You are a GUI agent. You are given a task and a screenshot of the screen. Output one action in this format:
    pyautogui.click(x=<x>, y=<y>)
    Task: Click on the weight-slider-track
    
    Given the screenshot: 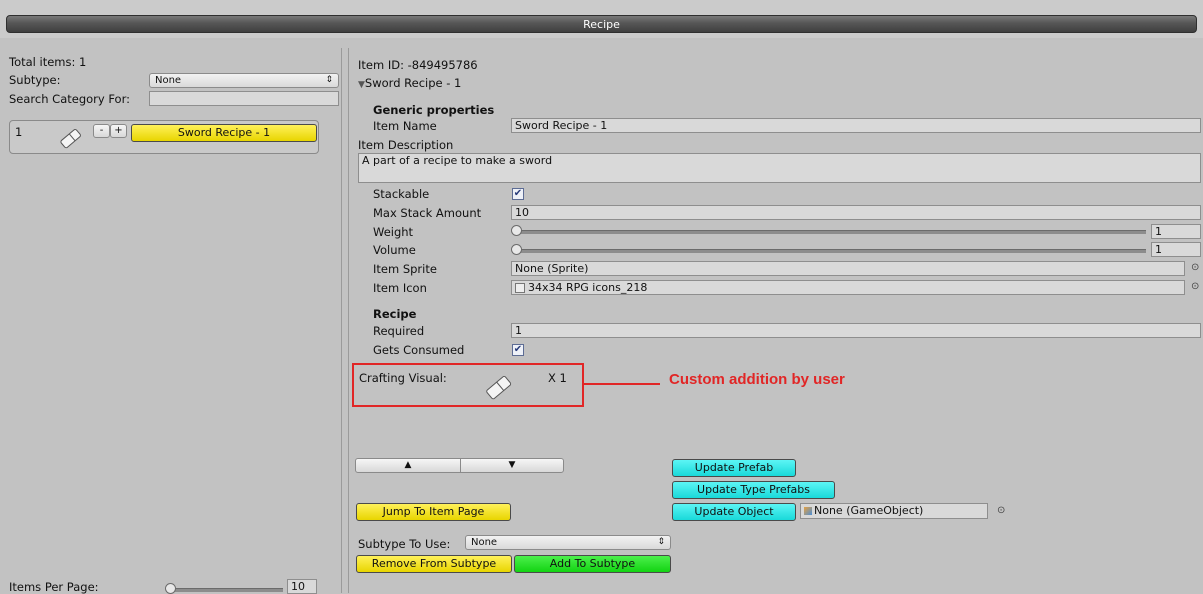 What is the action you would take?
    pyautogui.click(x=831, y=232)
    